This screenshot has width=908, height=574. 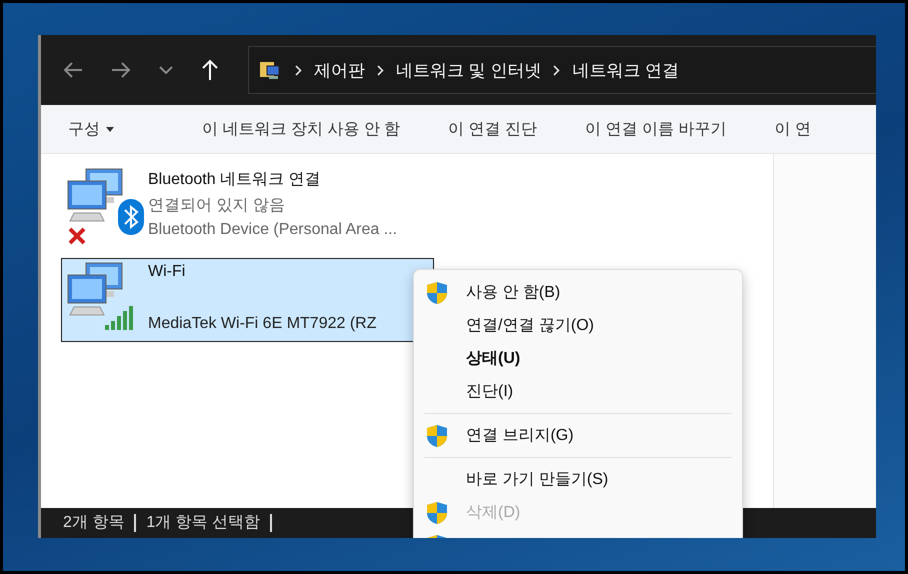 I want to click on command-button: 이 네트워크 장치 사용 안 함, so click(x=301, y=129).